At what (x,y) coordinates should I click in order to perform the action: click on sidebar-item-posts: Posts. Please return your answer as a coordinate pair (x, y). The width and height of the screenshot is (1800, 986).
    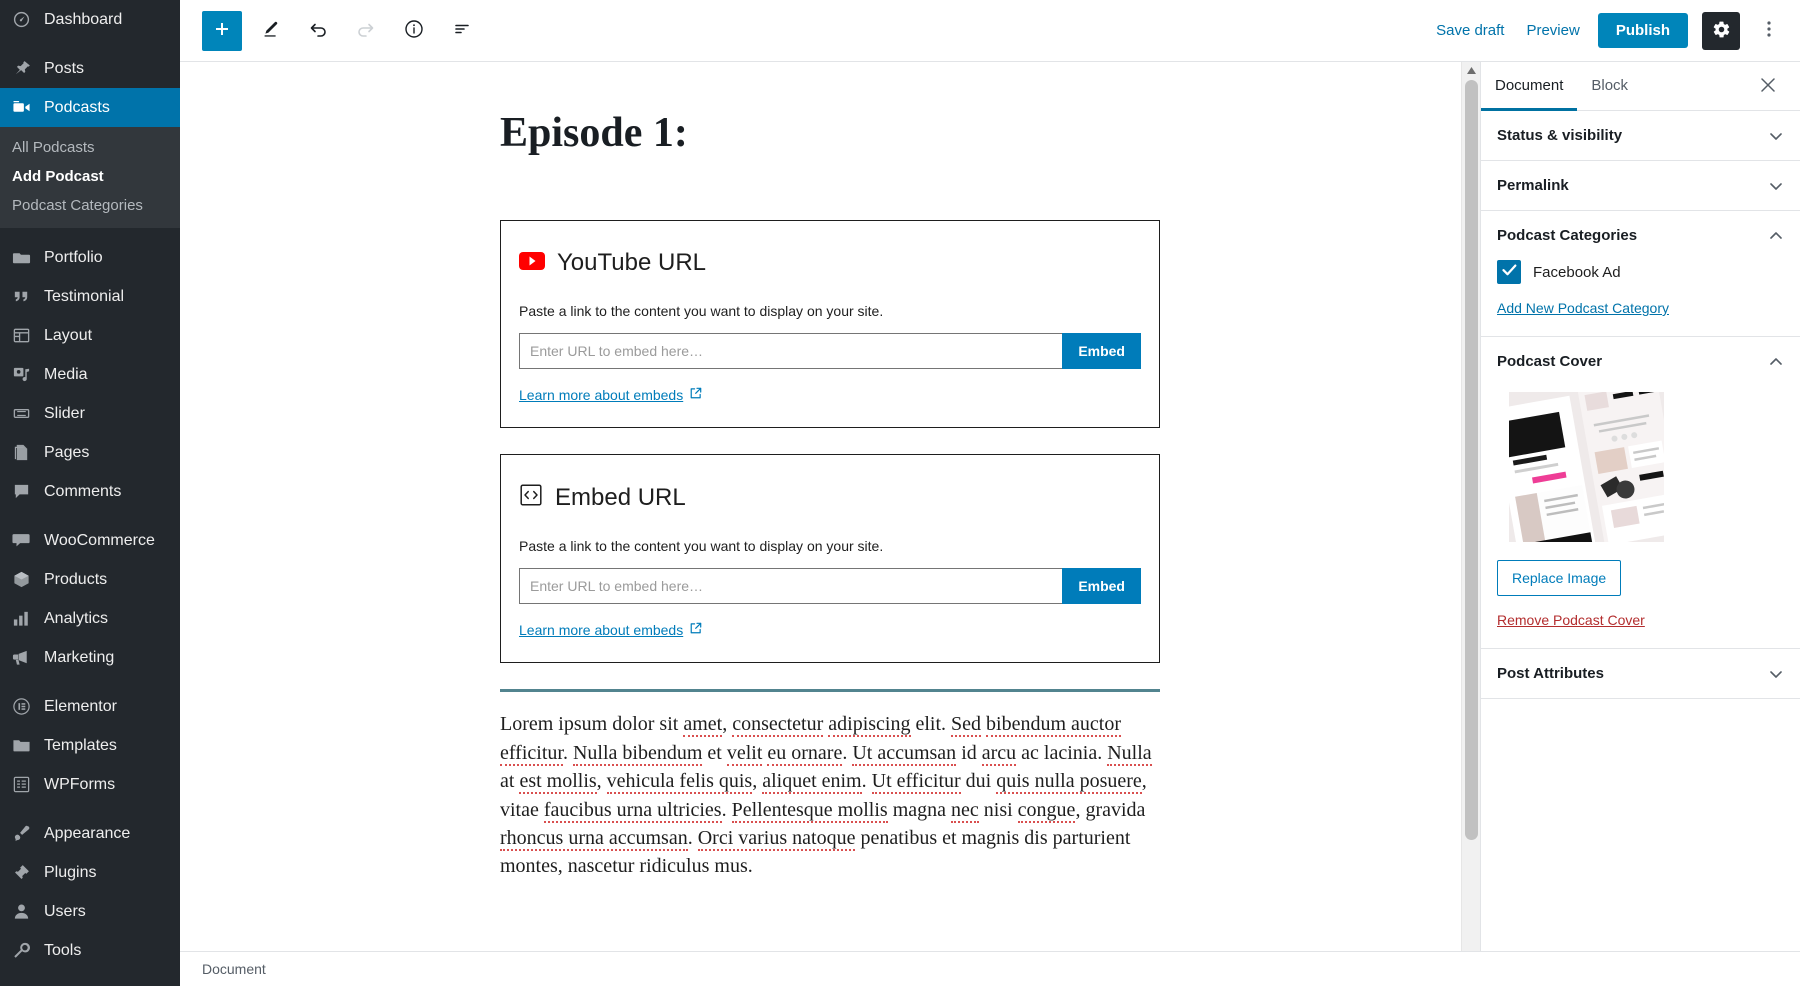
    Looking at the image, I should click on (90, 68).